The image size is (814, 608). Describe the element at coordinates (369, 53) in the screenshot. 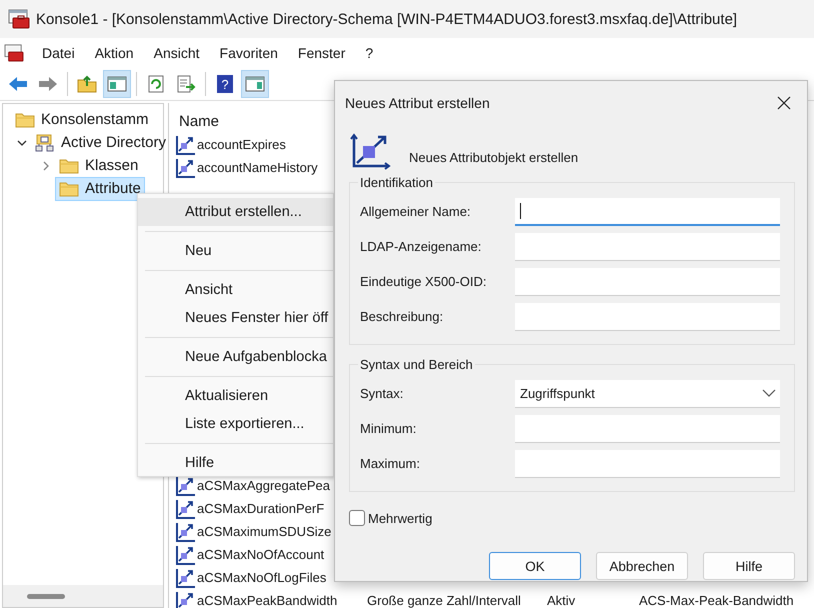

I see `menu-item: ?` at that location.